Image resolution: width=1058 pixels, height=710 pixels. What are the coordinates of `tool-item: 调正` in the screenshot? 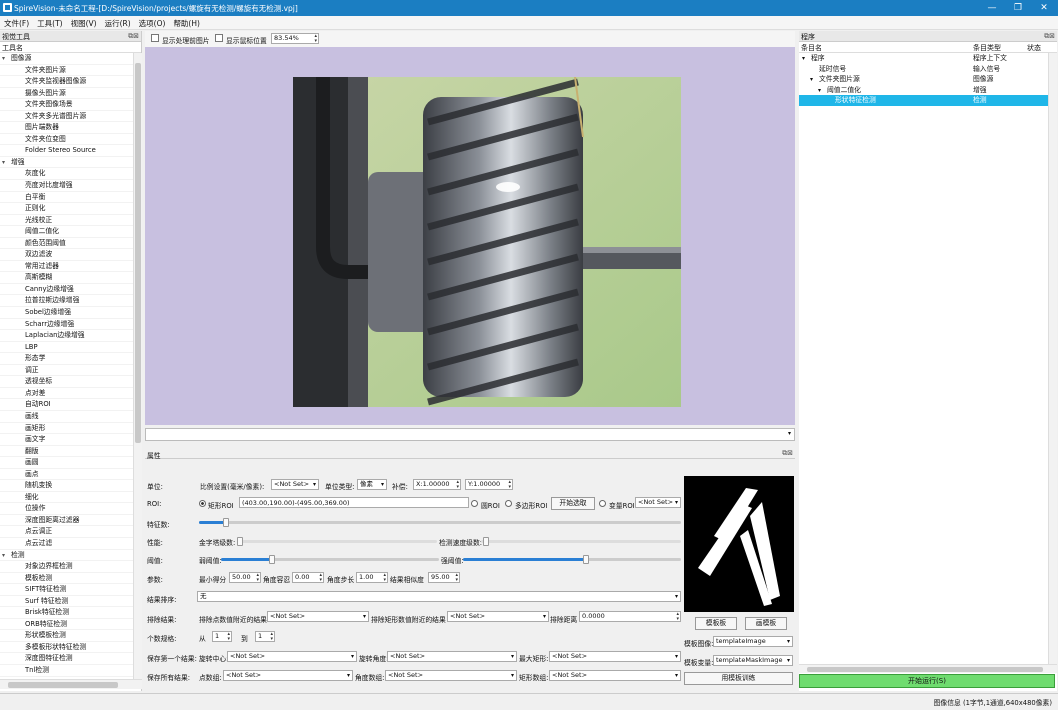 It's located at (66, 371).